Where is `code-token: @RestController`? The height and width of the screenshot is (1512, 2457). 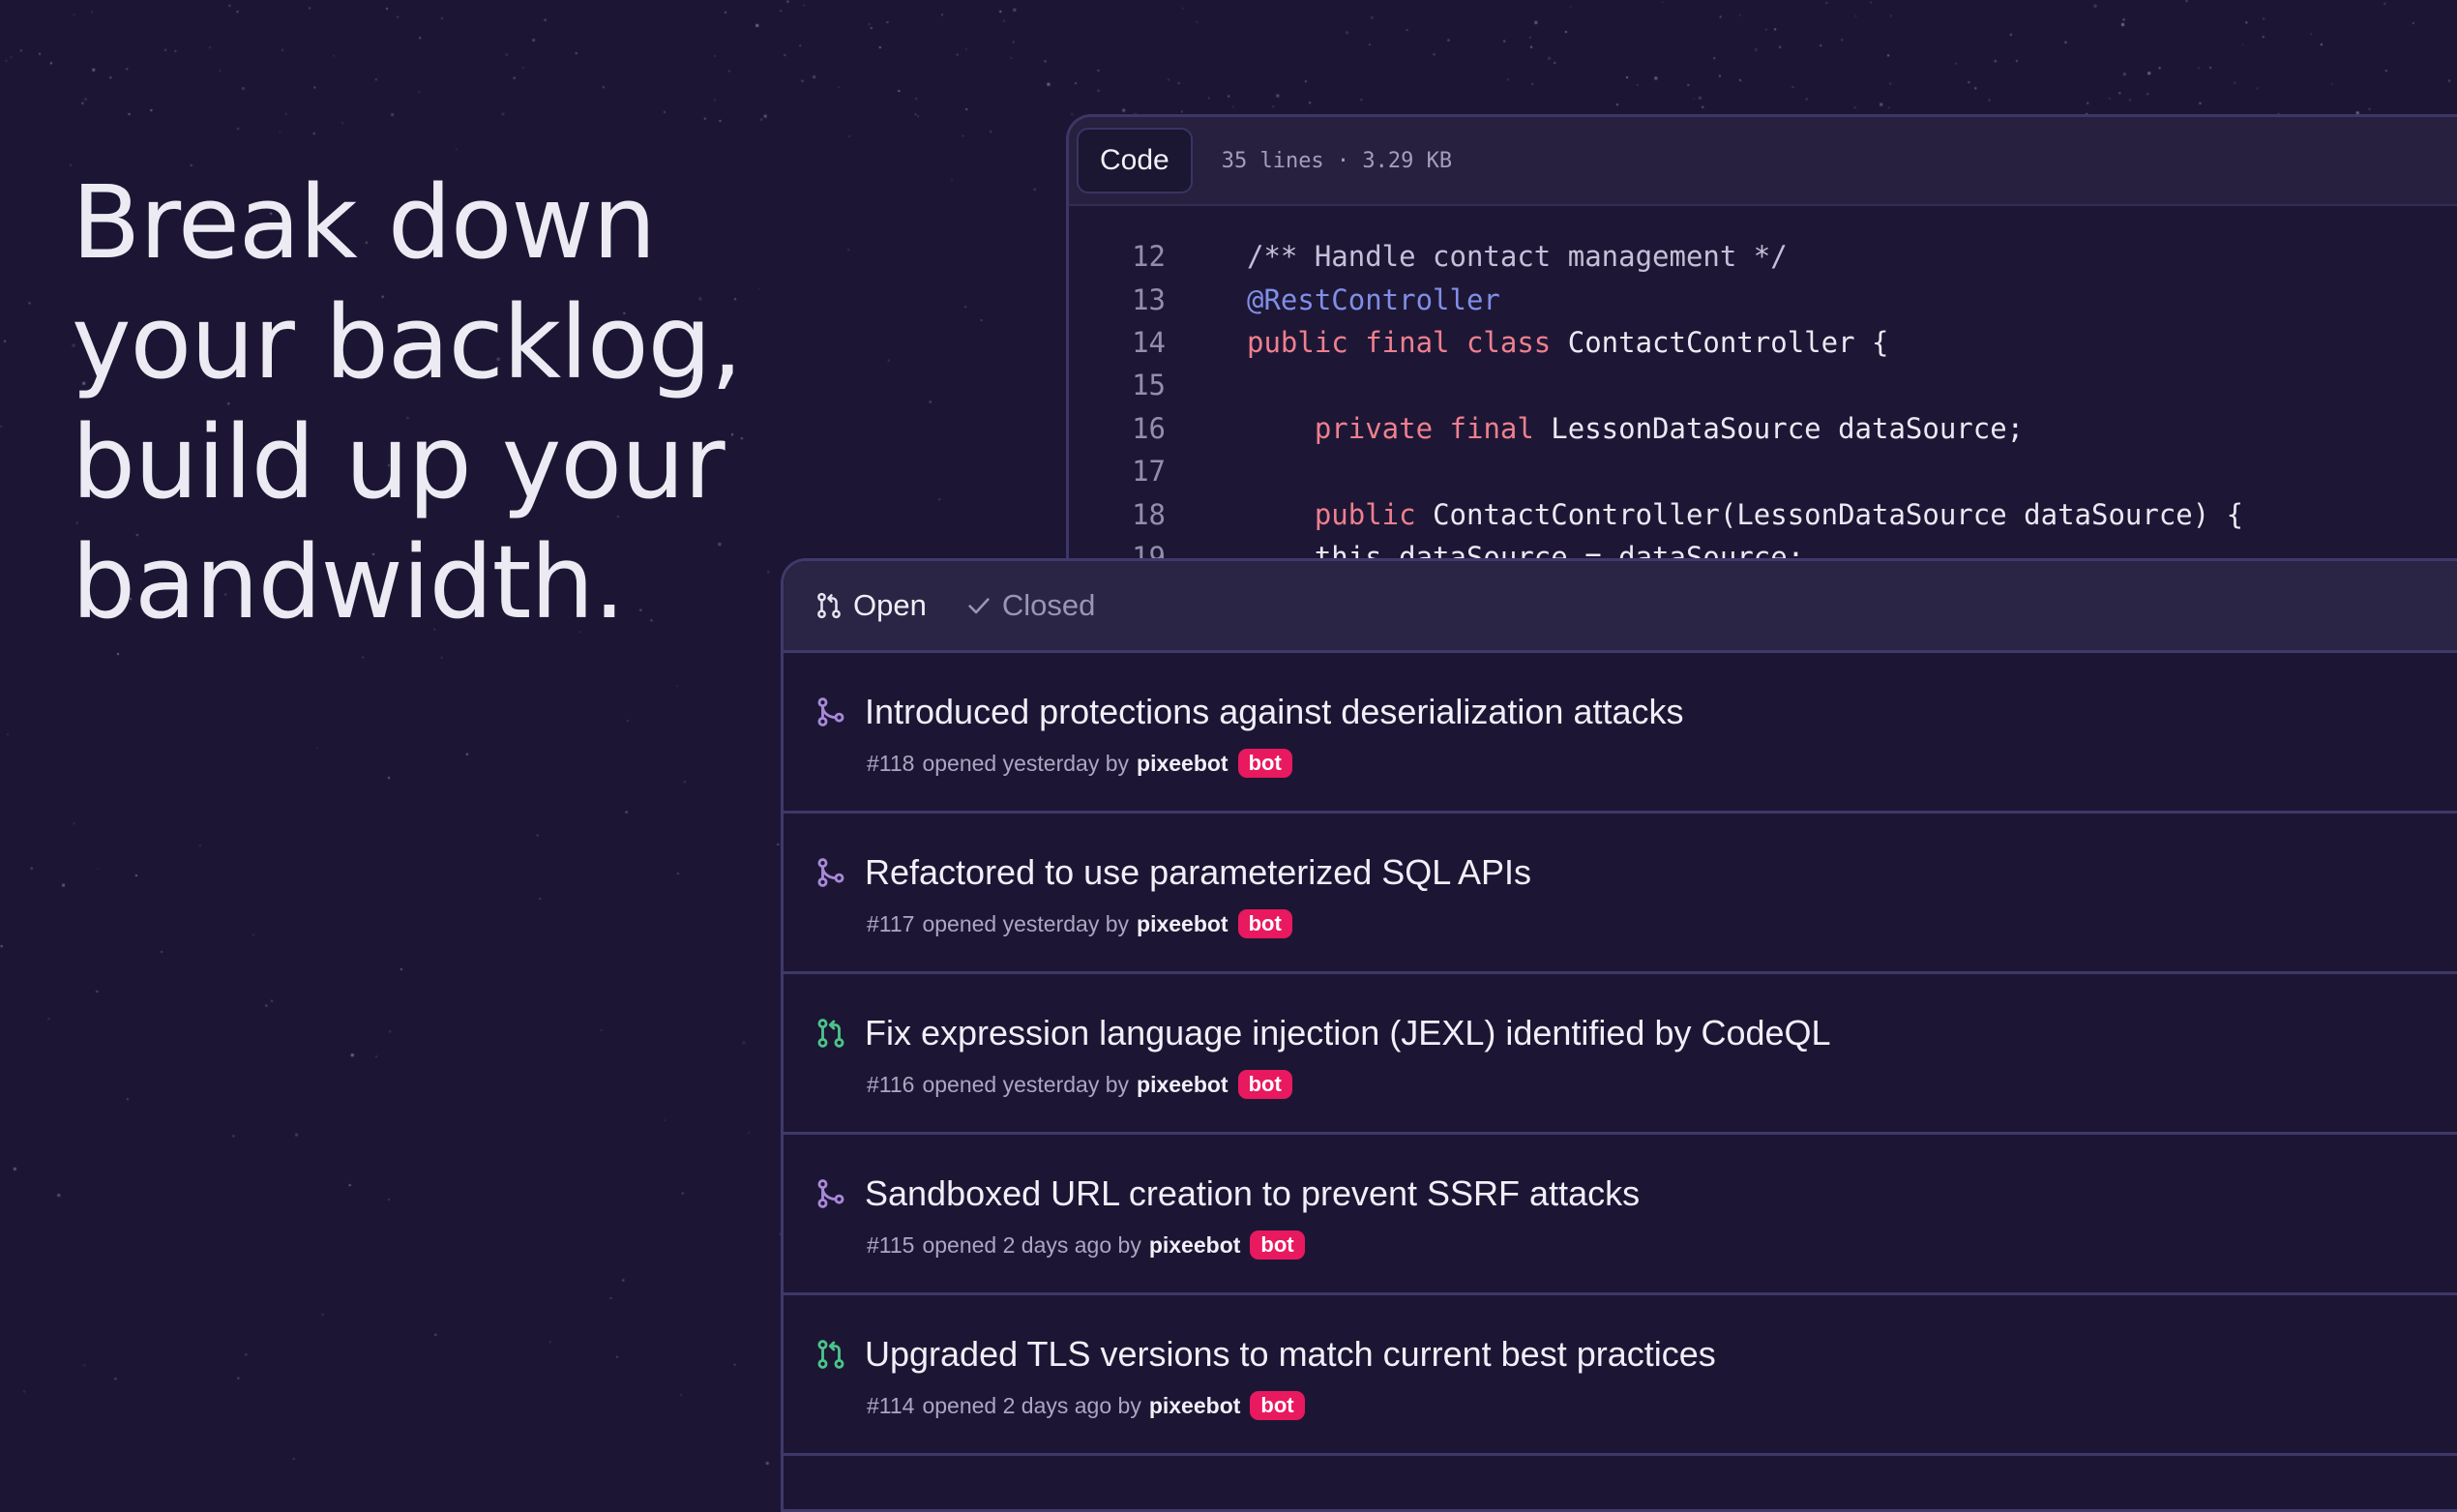
code-token: @RestController is located at coordinates (1373, 299).